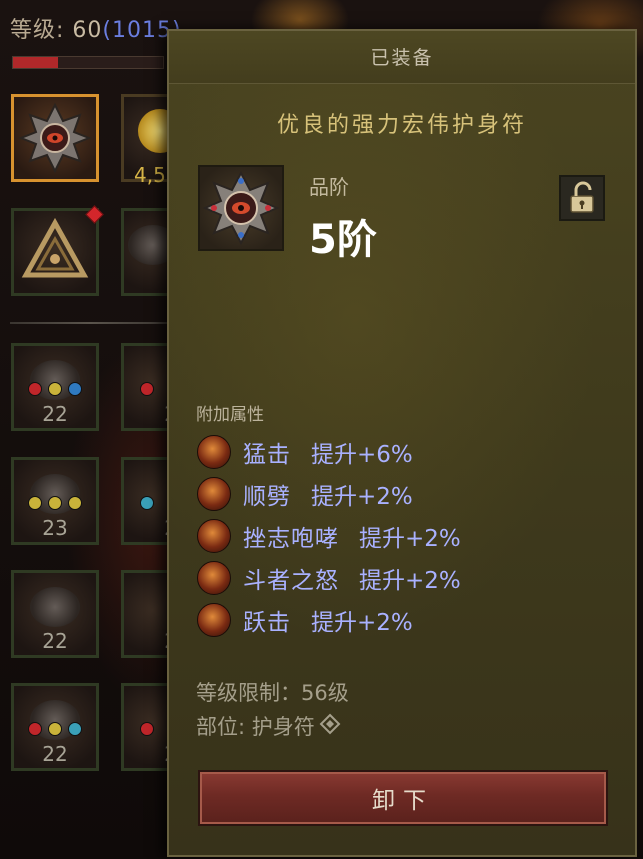 The image size is (643, 859). I want to click on attribute-row: 猛击 提升+6%, so click(329, 452).